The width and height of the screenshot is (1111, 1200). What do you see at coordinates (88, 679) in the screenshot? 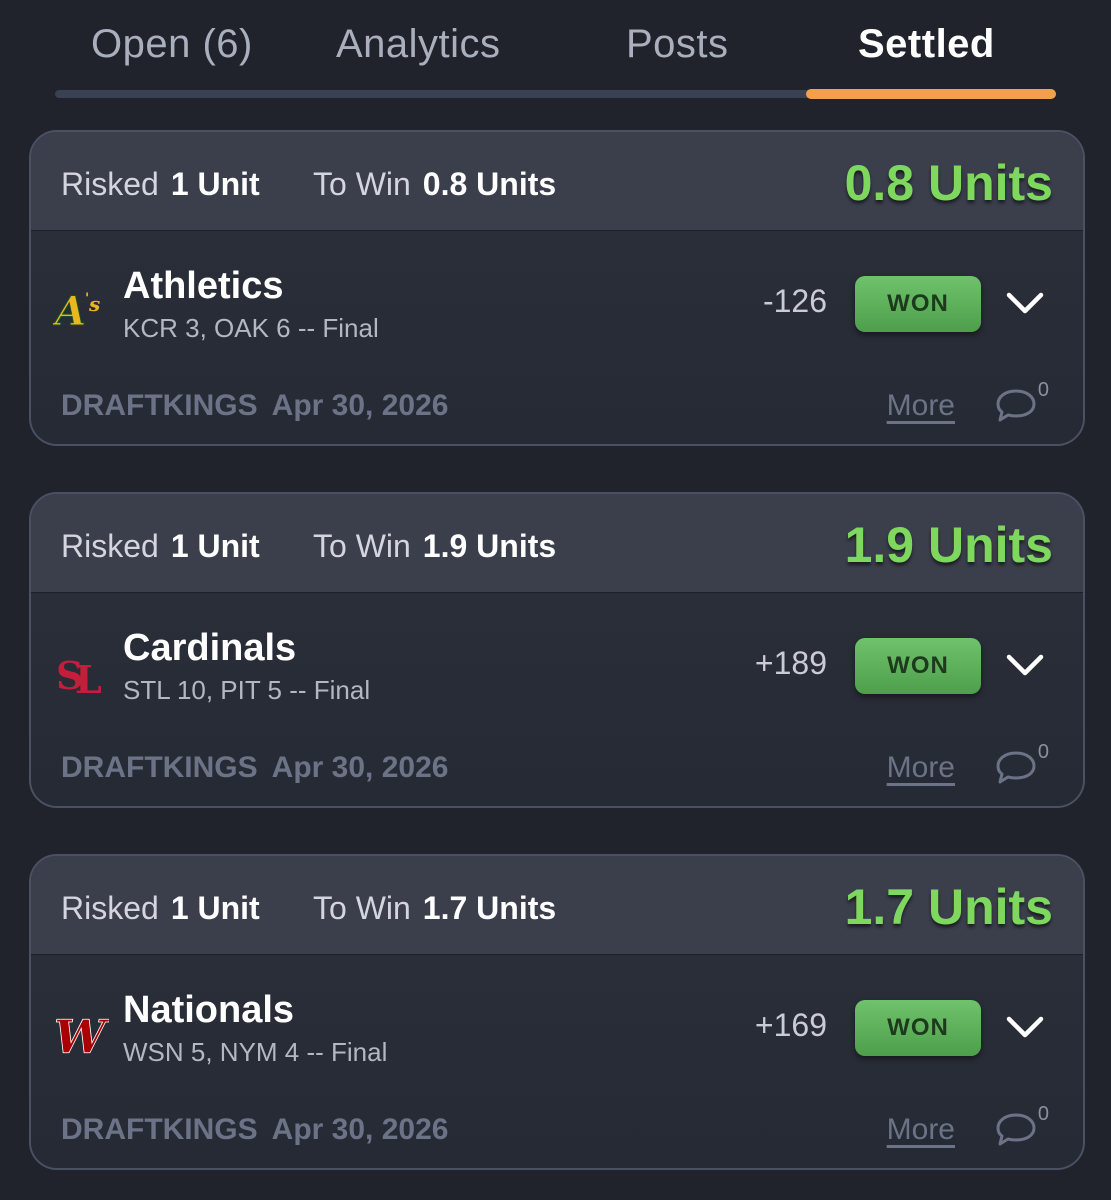
I see `svg-text: L` at bounding box center [88, 679].